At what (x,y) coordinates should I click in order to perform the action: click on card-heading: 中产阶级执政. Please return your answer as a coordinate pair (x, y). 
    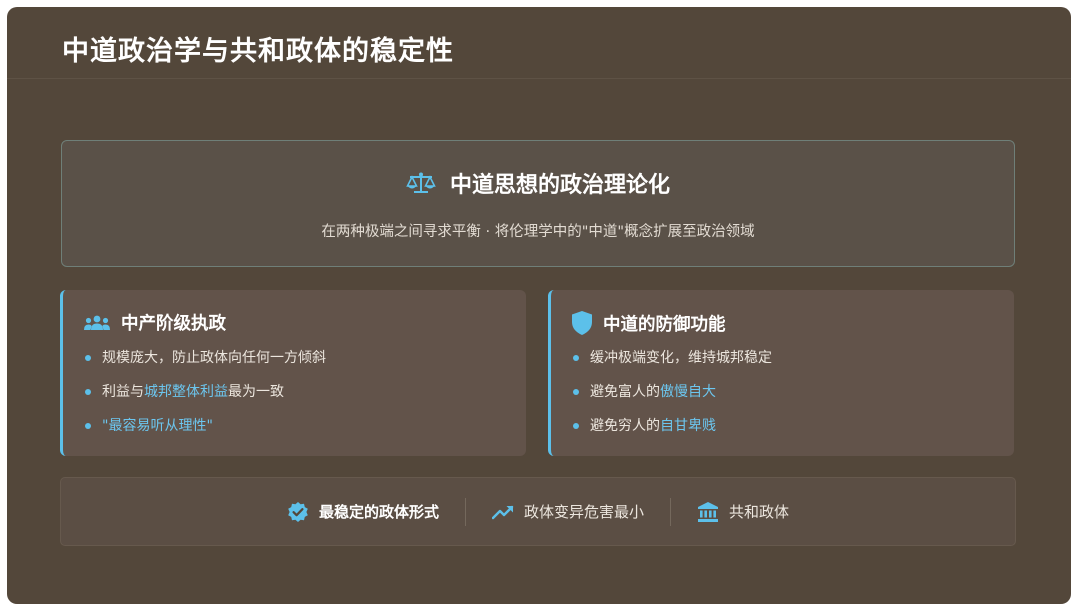
    Looking at the image, I should click on (154, 322).